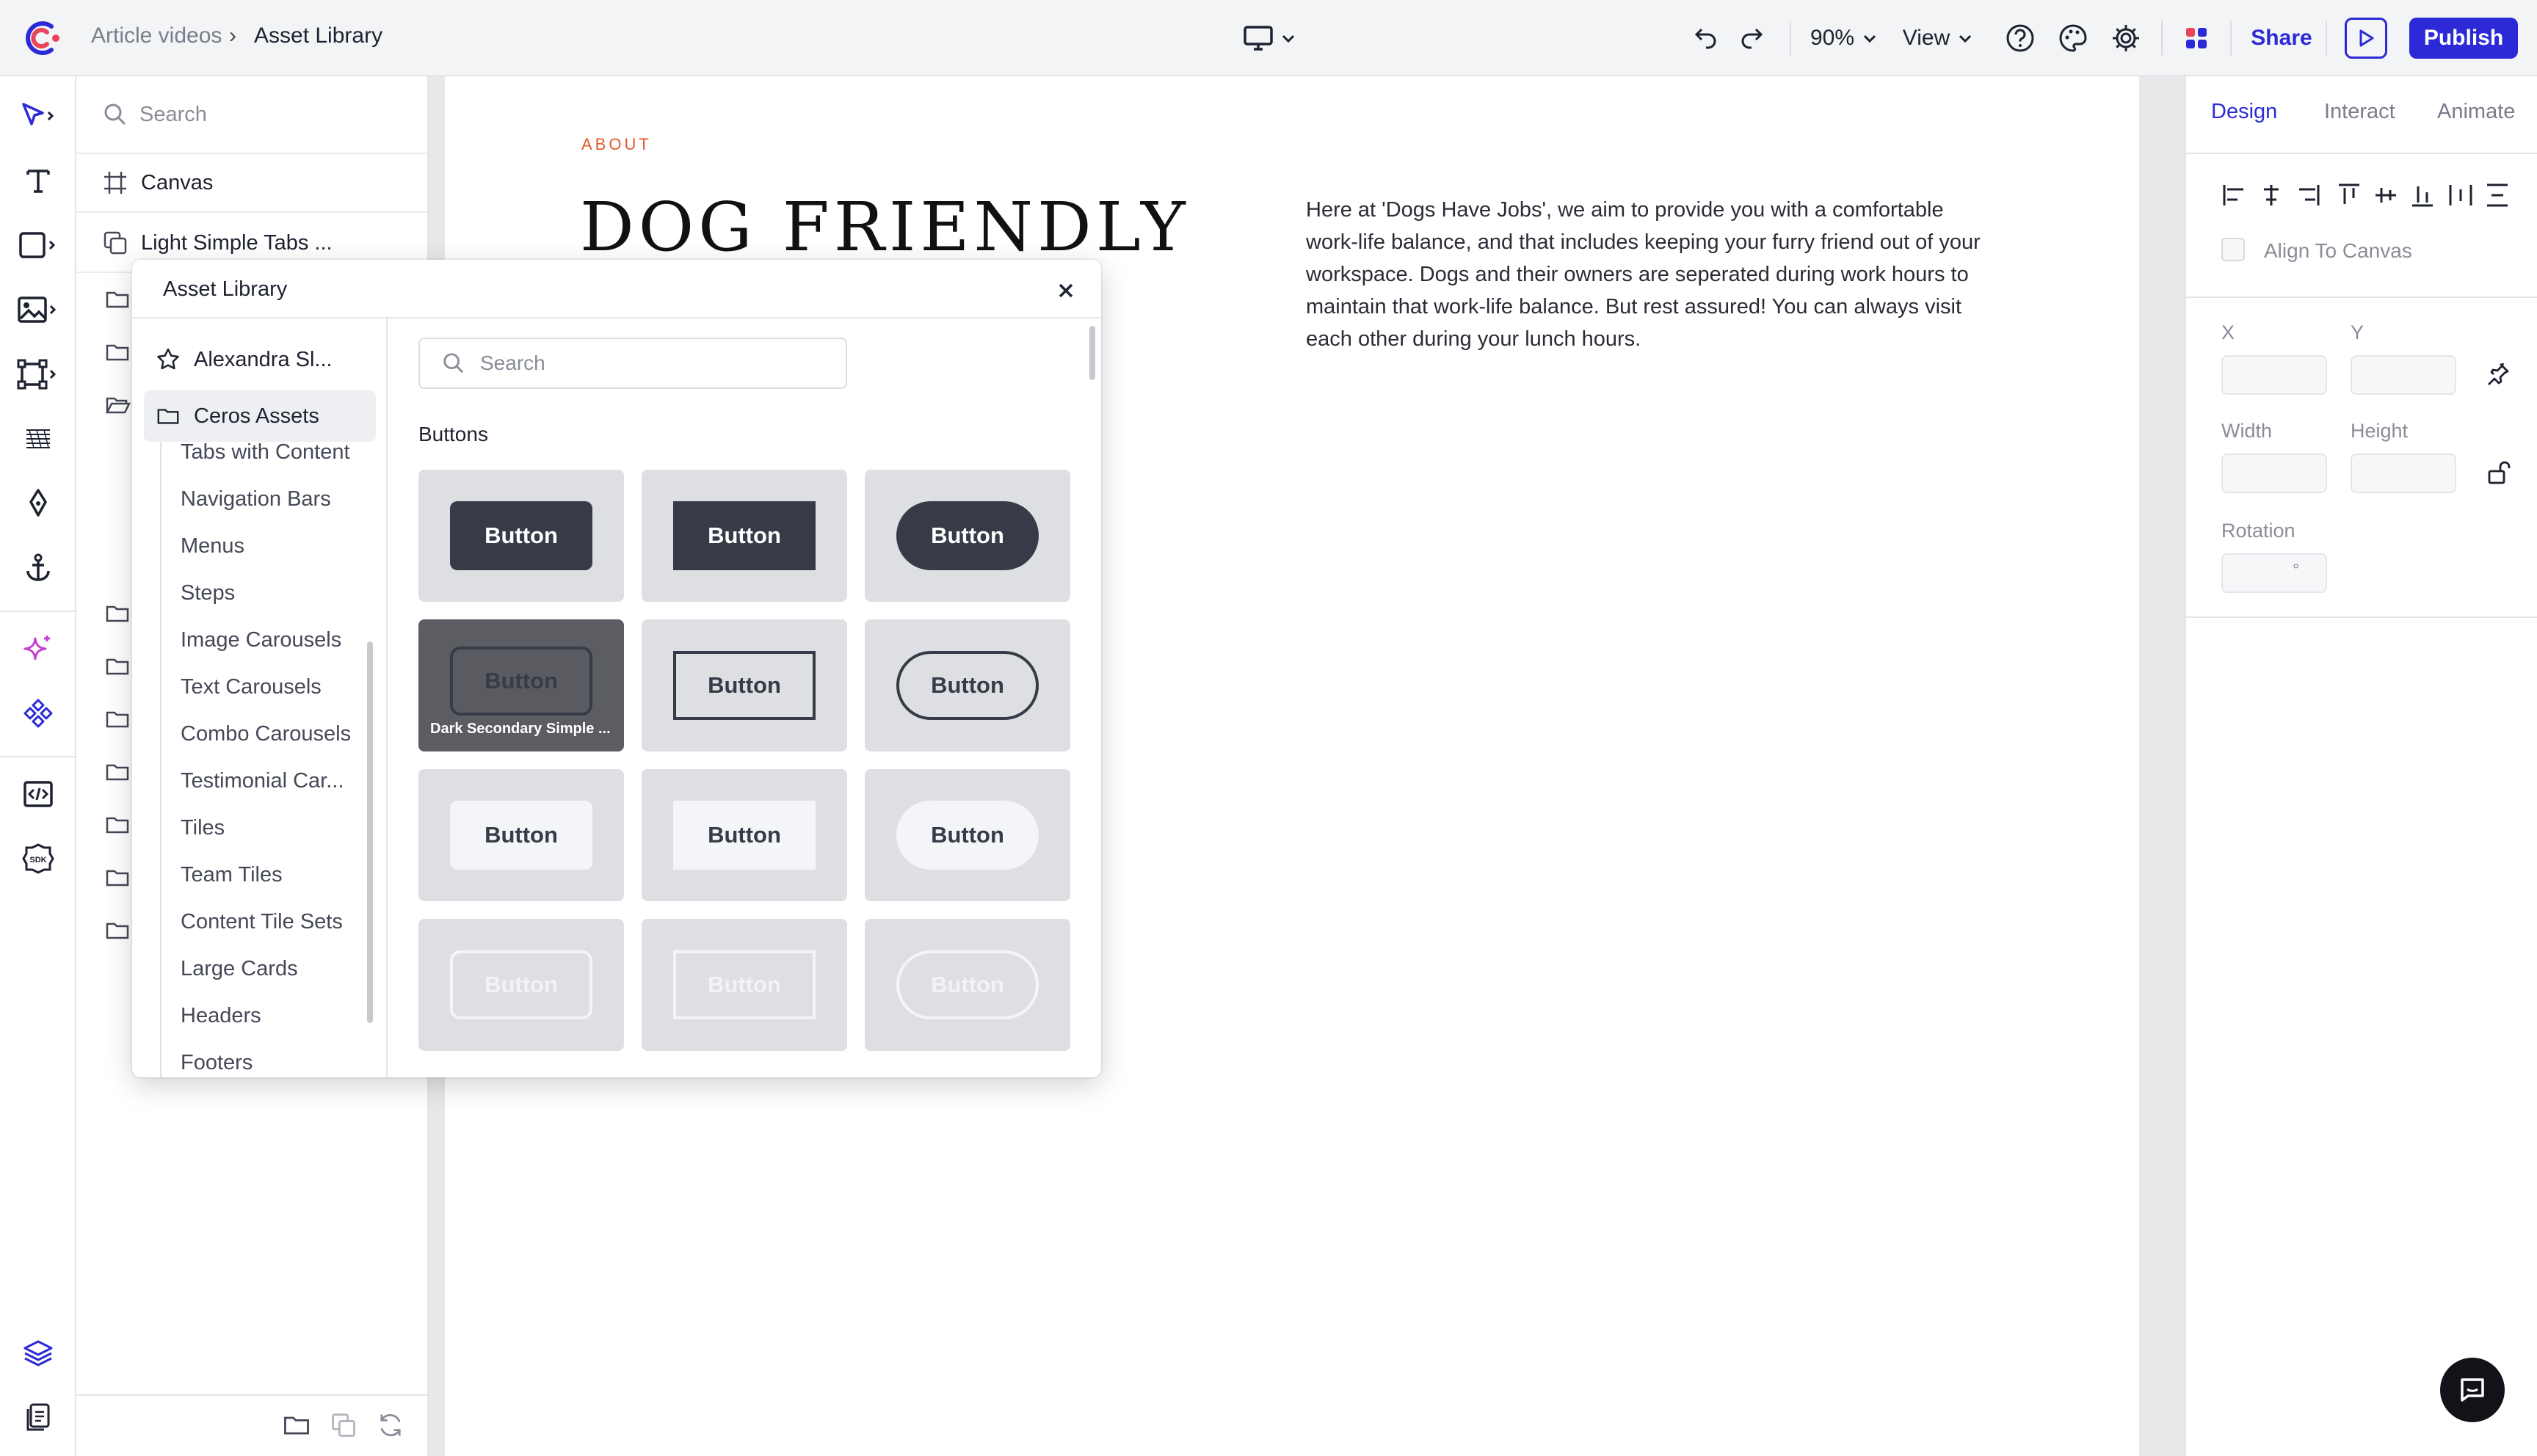  I want to click on asset-tile-light-secondary-rounded: Button, so click(521, 985).